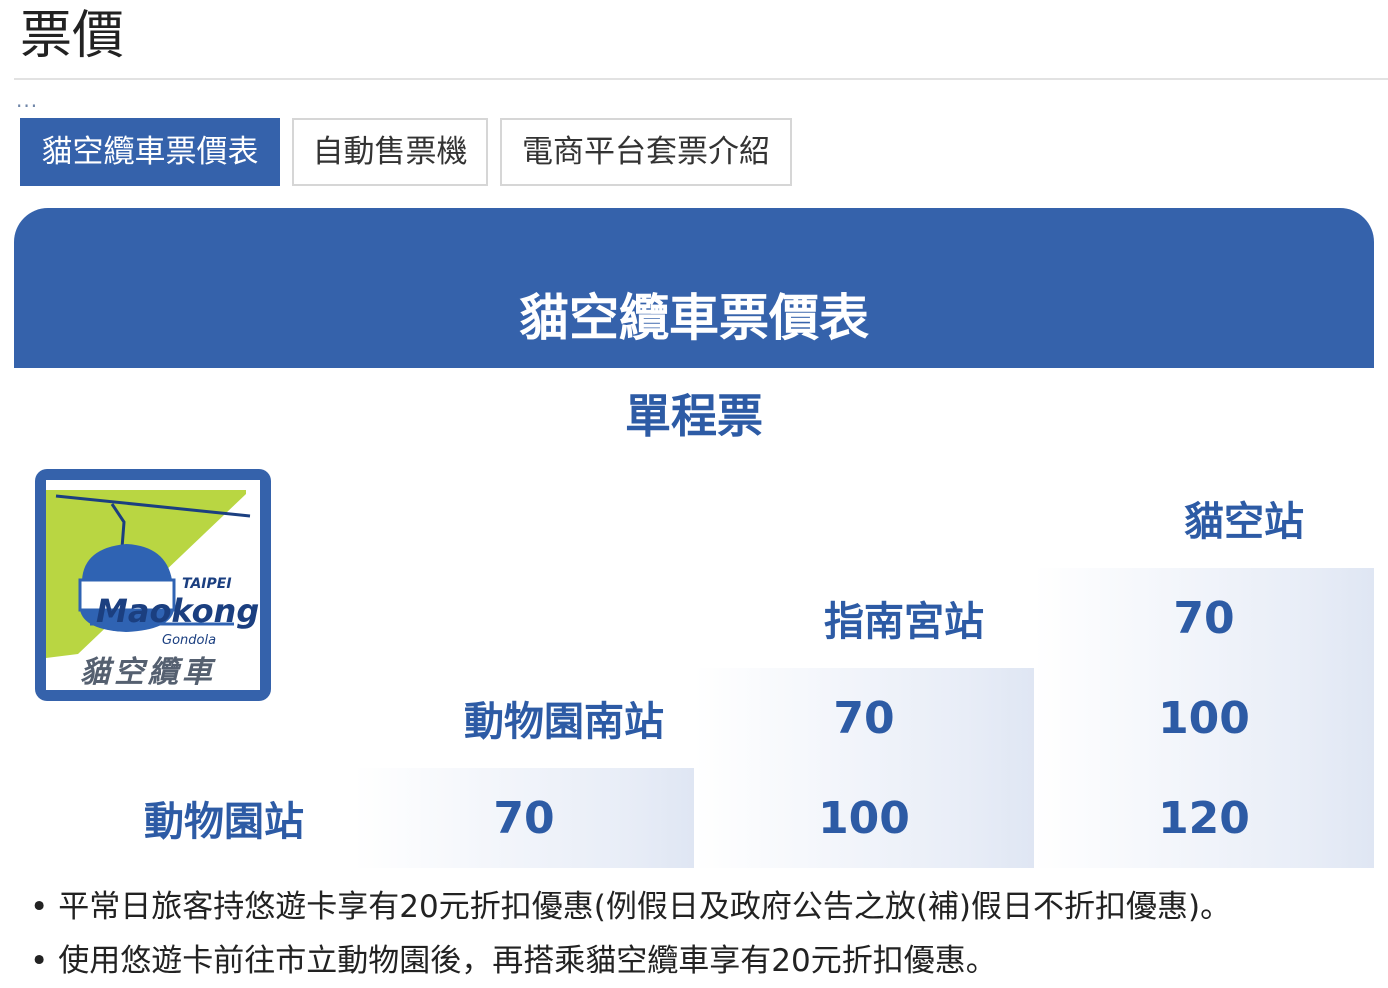 This screenshot has width=1388, height=988. I want to click on price-zoo-maokong: 120, so click(1204, 818).